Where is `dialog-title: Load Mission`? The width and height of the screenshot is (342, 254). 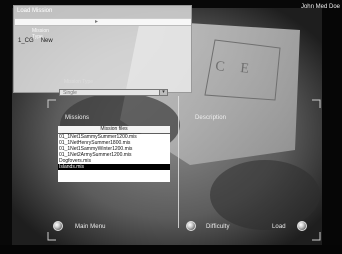 dialog-title: Load Mission is located at coordinates (35, 11).